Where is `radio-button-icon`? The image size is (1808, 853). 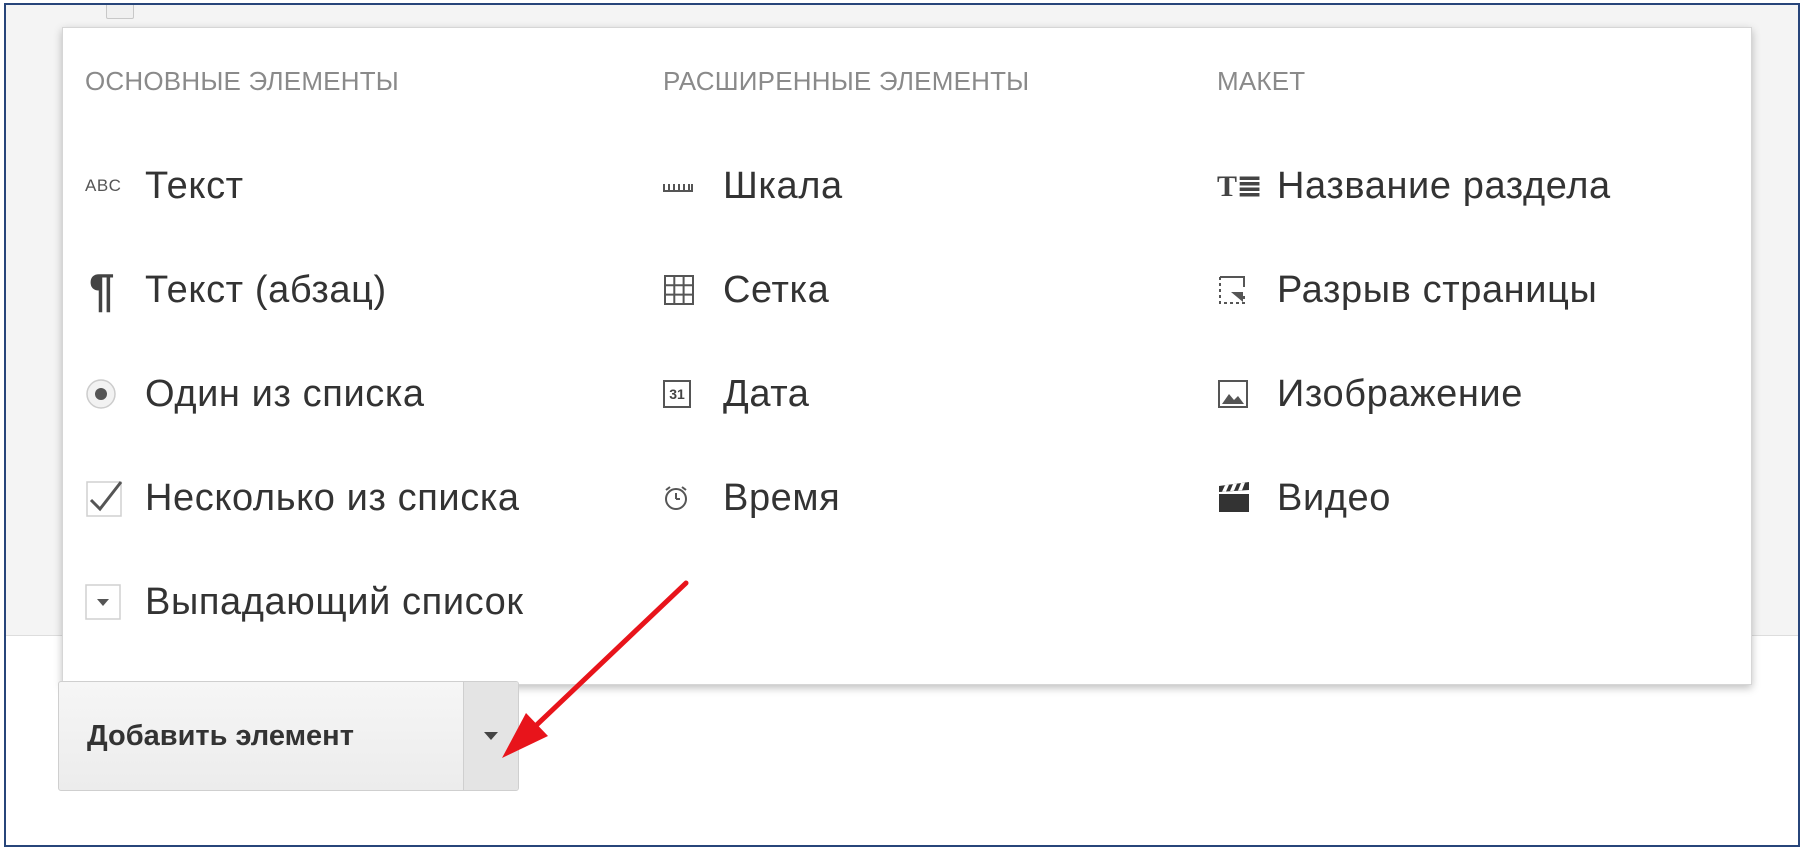
radio-button-icon is located at coordinates (115, 394).